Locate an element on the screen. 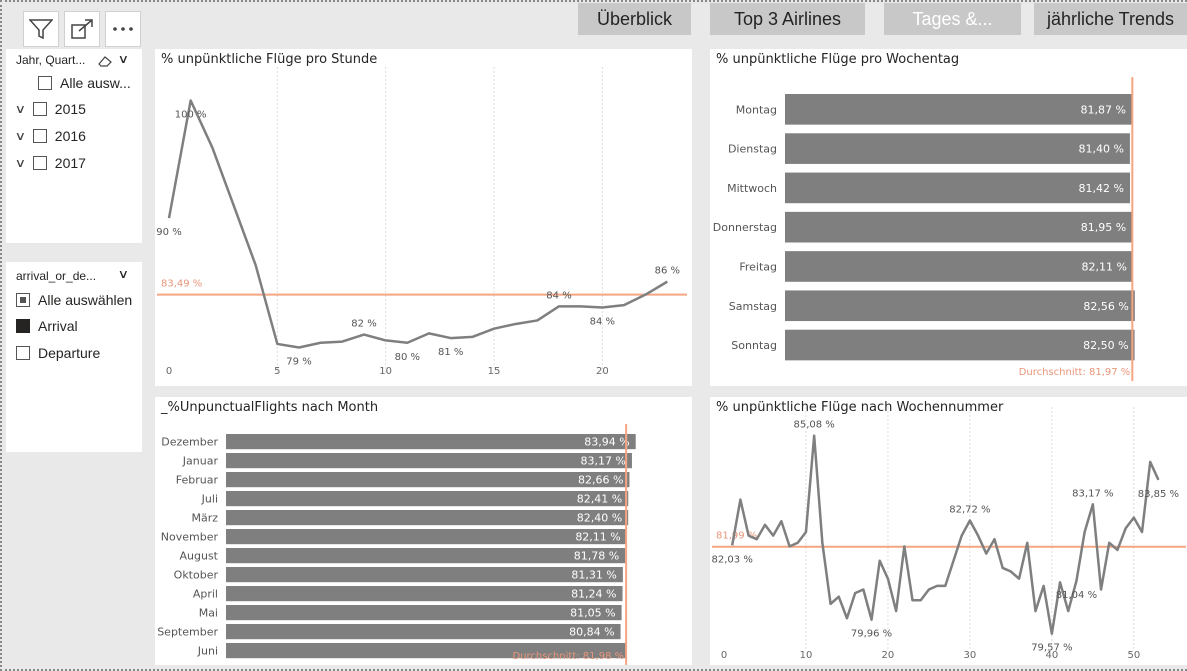 This screenshot has width=1187, height=671. category-label: Januar is located at coordinates (200, 461).